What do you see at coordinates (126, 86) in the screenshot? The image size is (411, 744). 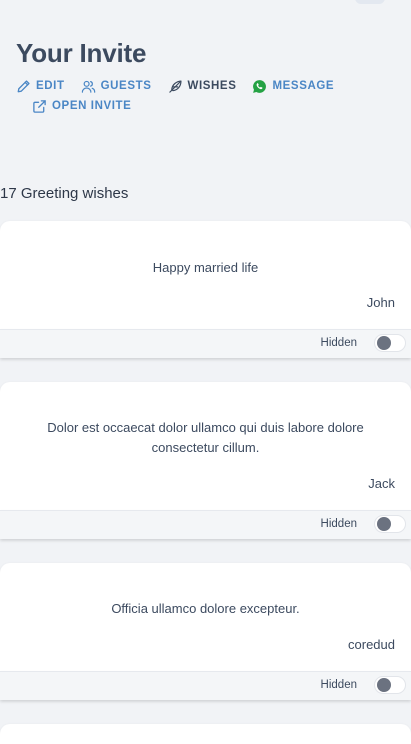 I see `guests-action-label: GUESTS` at bounding box center [126, 86].